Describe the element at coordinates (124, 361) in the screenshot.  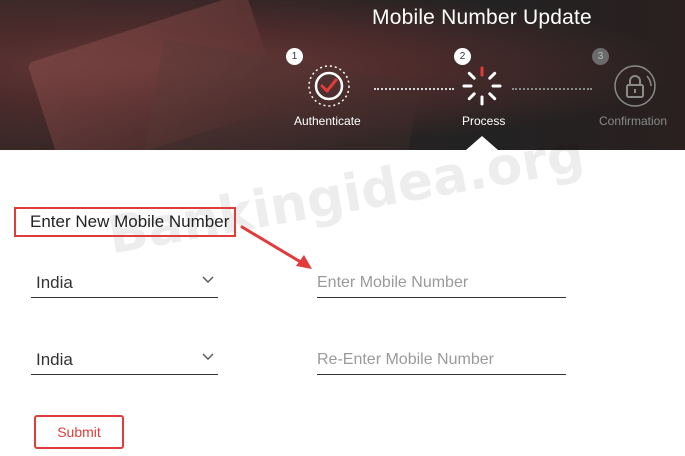
I see `country-select-confirm: India` at that location.